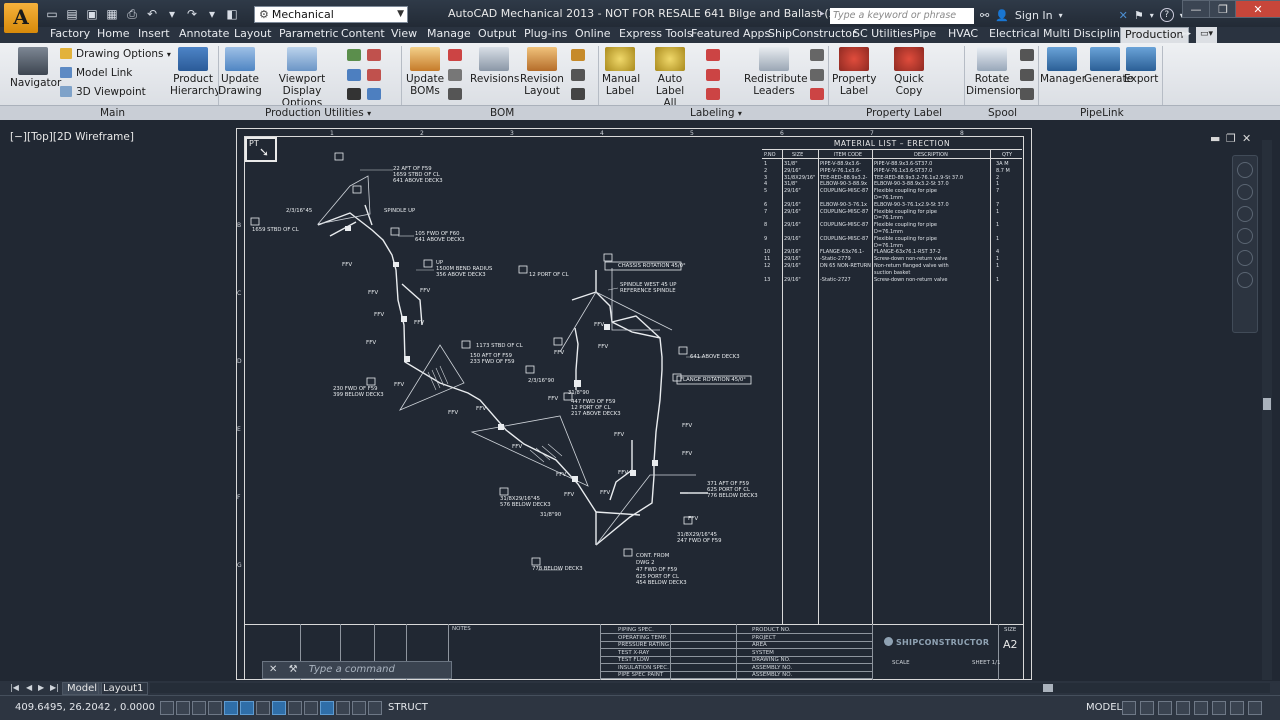  What do you see at coordinates (1129, 708) in the screenshot?
I see `quick-view-layouts-icon` at bounding box center [1129, 708].